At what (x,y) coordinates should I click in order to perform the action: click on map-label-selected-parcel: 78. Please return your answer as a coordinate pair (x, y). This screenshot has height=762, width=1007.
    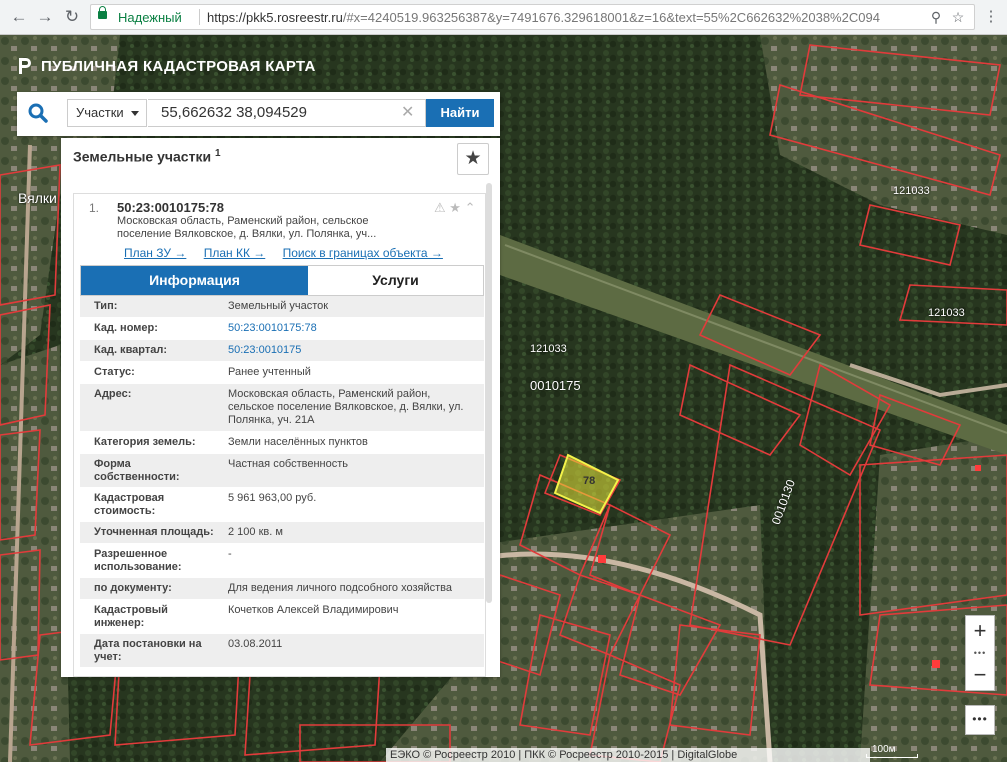
    Looking at the image, I should click on (589, 481).